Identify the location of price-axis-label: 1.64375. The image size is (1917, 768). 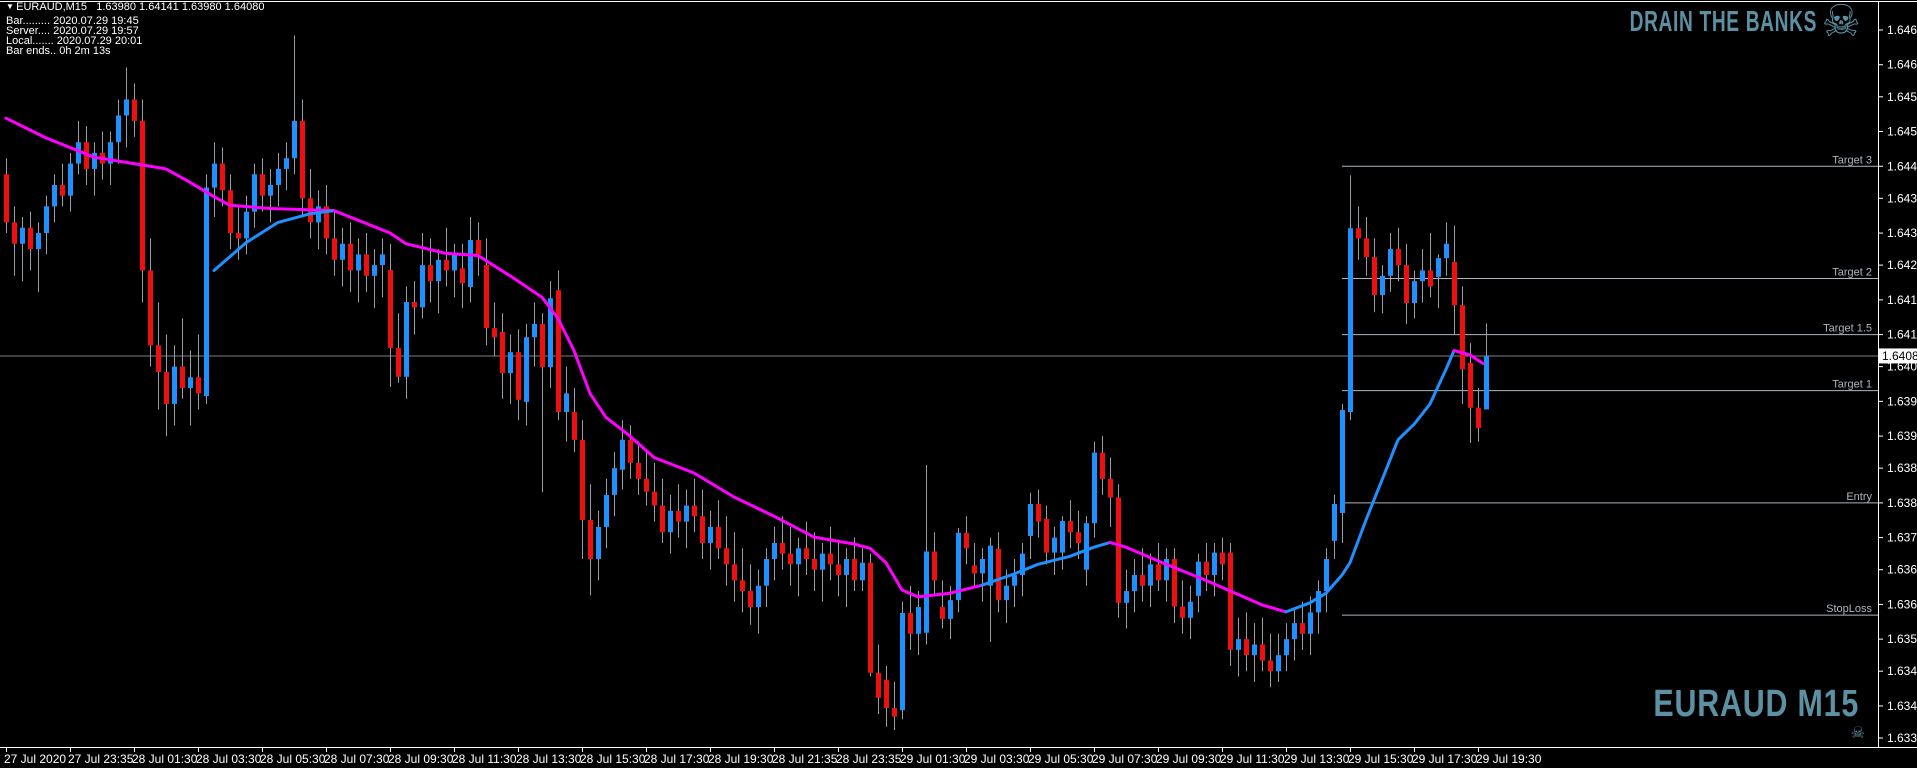
(1902, 198).